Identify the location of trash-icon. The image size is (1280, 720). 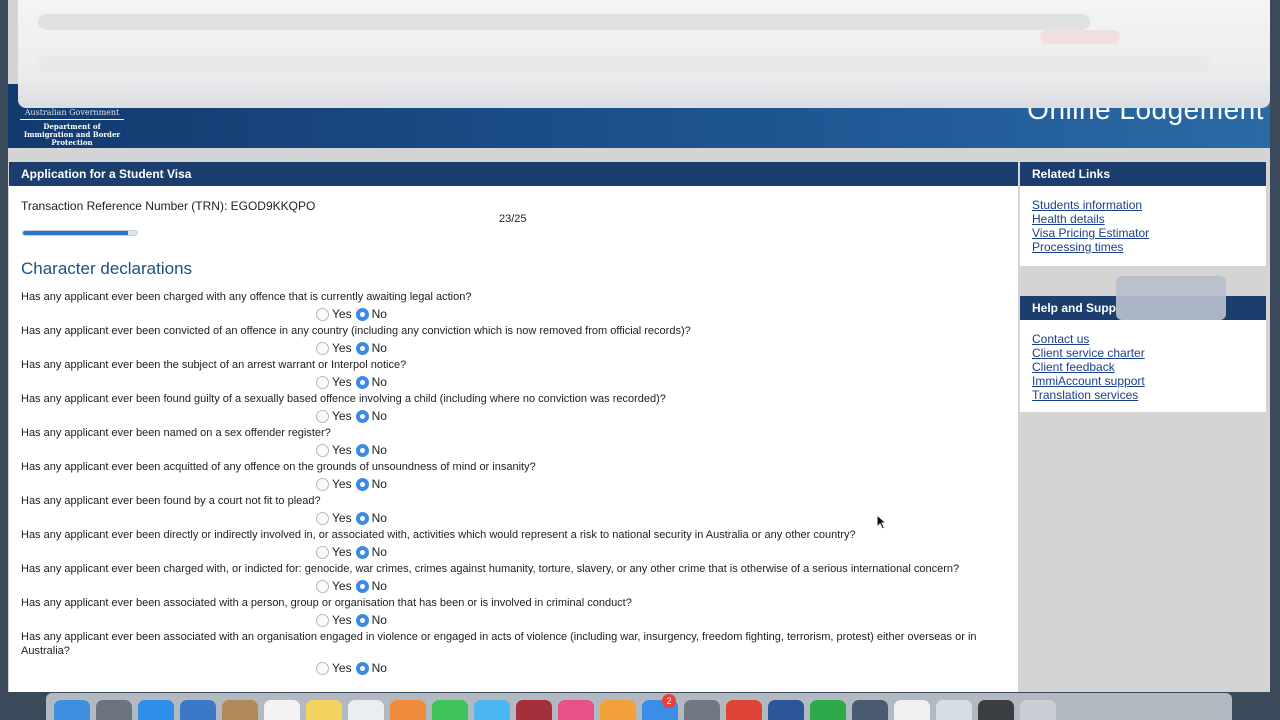
(1038, 710).